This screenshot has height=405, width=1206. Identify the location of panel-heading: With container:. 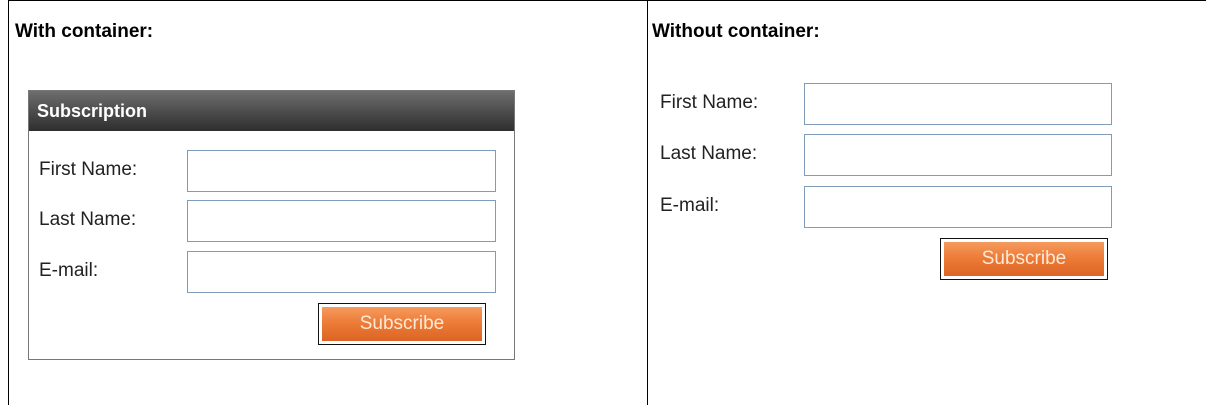
(84, 31).